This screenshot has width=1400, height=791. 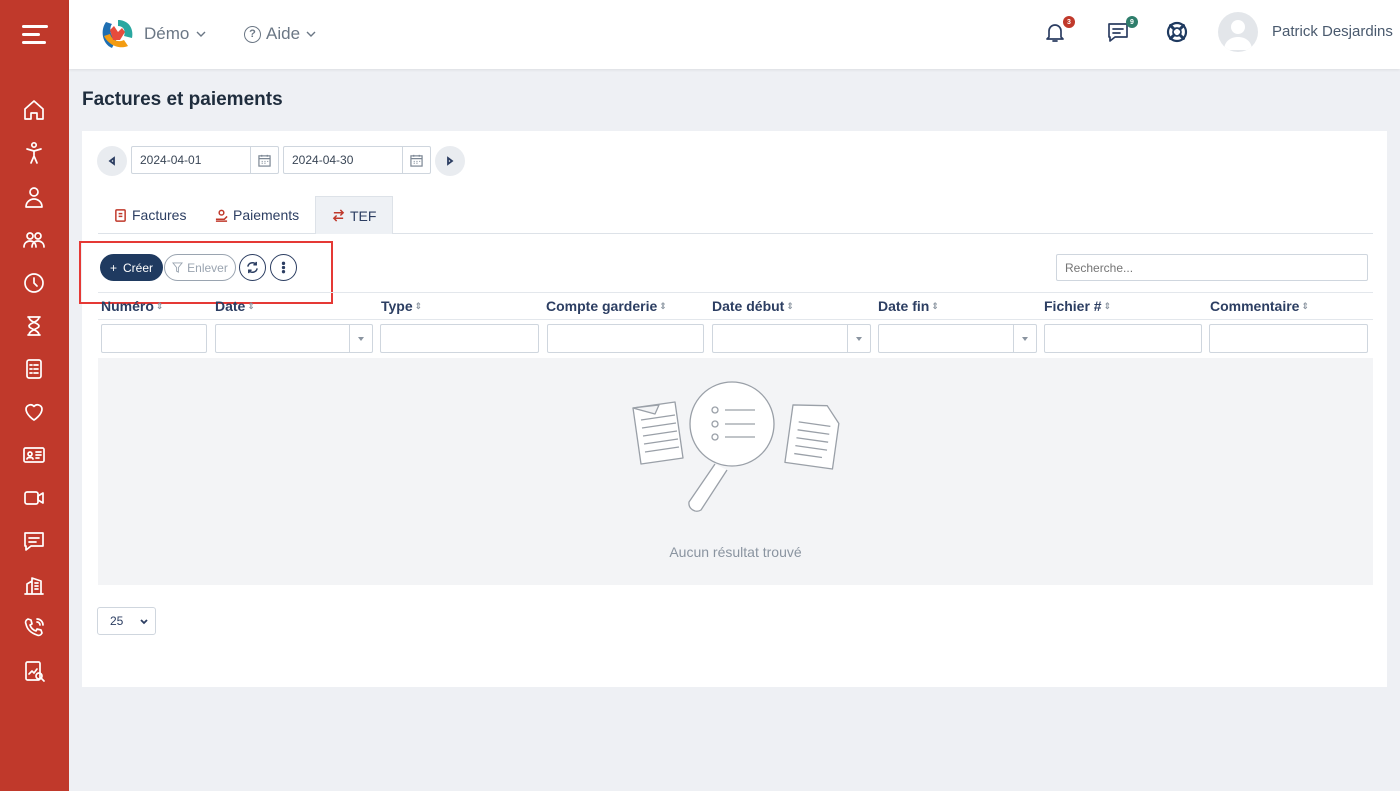 What do you see at coordinates (114, 267) in the screenshot?
I see `plus-icon: +` at bounding box center [114, 267].